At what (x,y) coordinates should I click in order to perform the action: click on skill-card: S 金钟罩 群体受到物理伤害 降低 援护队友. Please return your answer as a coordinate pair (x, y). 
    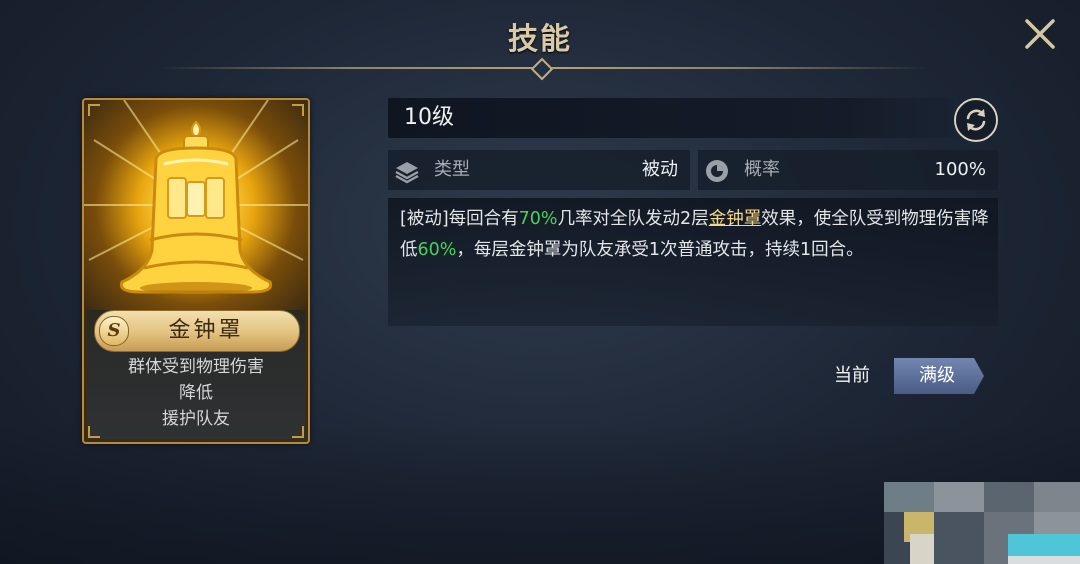
    Looking at the image, I should click on (196, 271).